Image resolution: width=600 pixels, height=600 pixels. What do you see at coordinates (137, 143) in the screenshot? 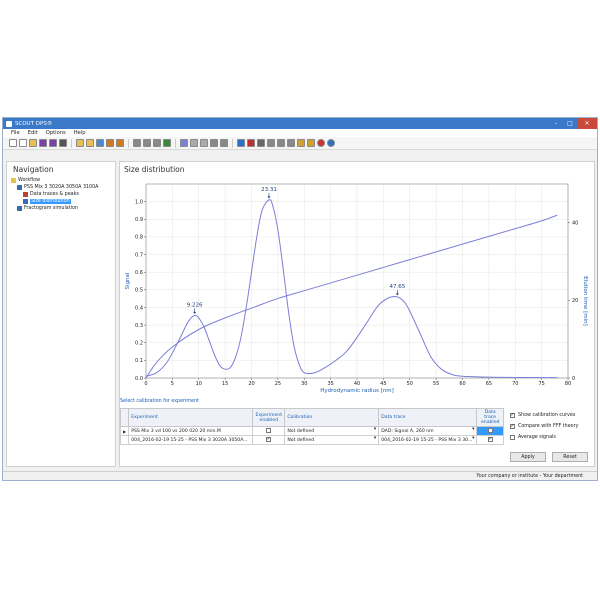
I see `undo-icon` at bounding box center [137, 143].